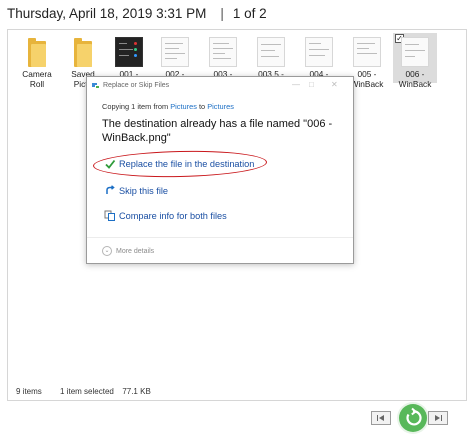  Describe the element at coordinates (296, 84) in the screenshot. I see `minimize-icon: —` at that location.